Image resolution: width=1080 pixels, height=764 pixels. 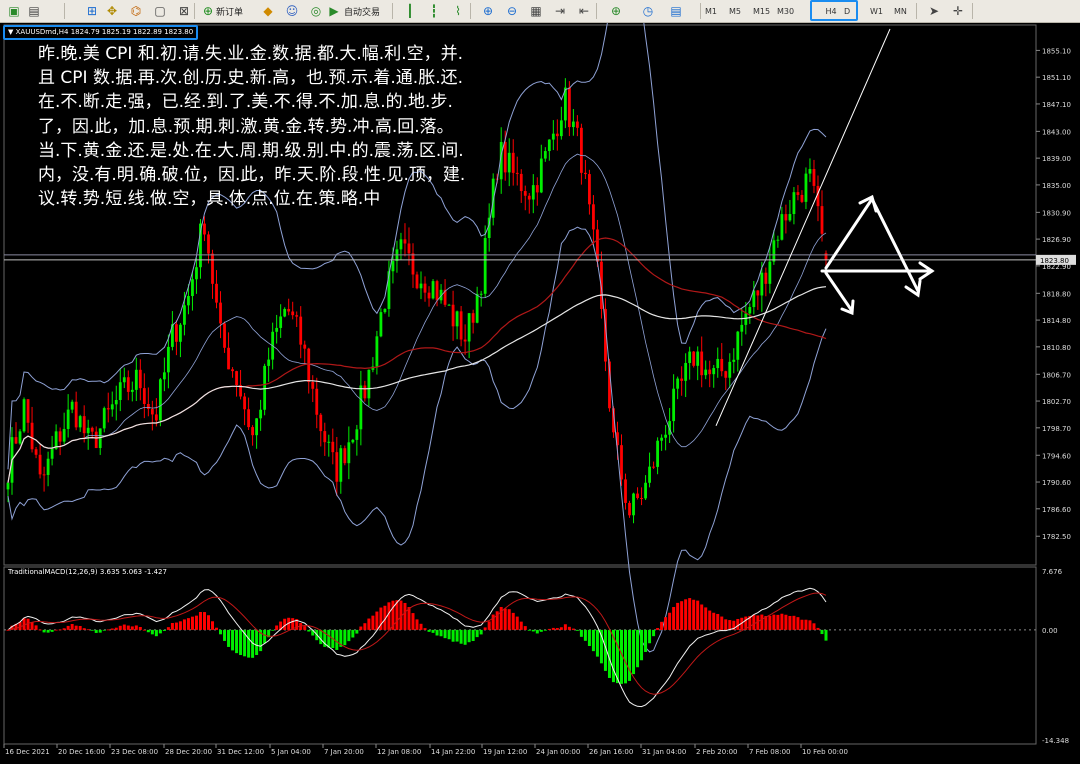 I want to click on community-icon: ☺, so click(x=292, y=11).